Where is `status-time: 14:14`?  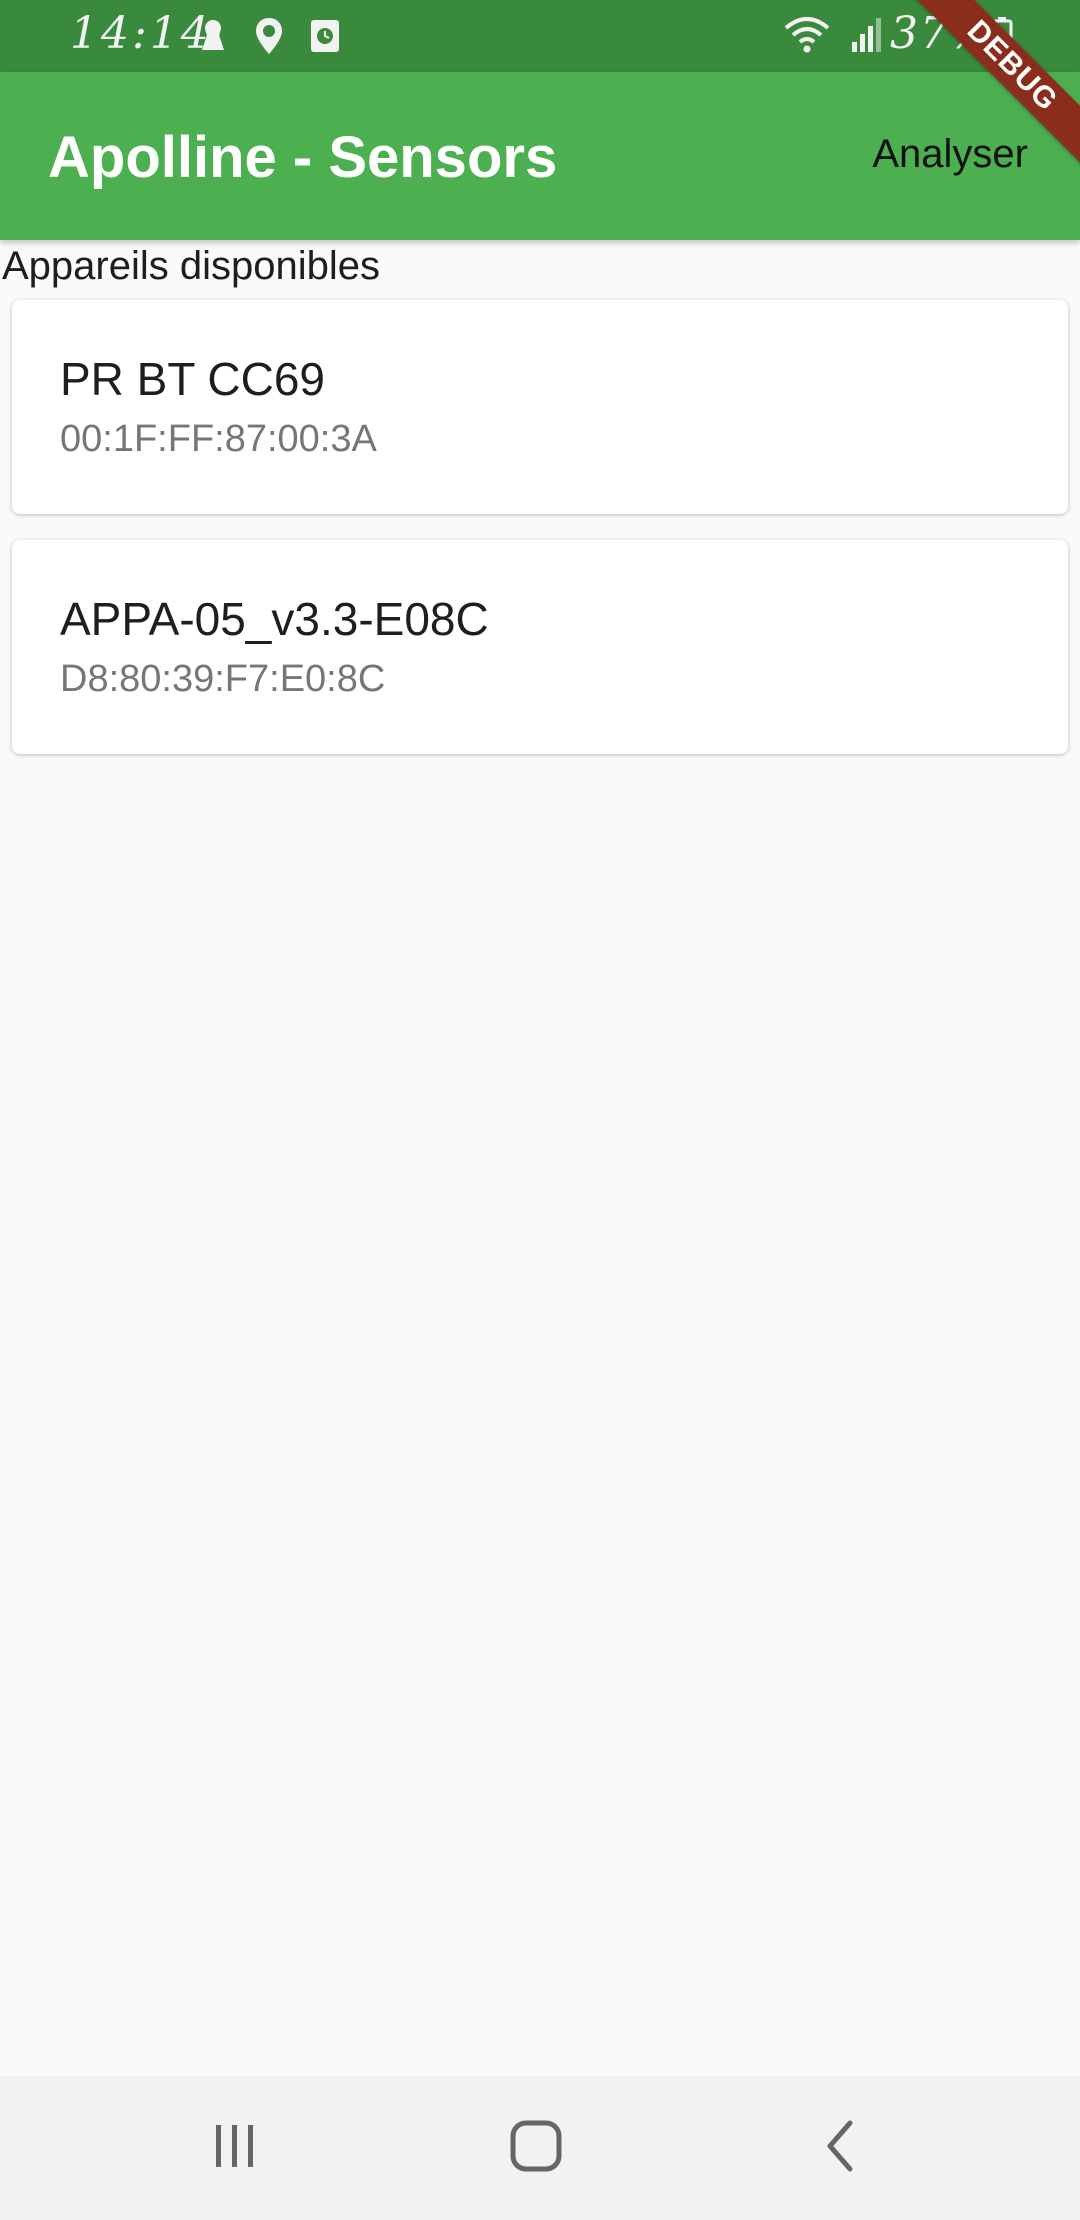 status-time: 14:14 is located at coordinates (141, 33).